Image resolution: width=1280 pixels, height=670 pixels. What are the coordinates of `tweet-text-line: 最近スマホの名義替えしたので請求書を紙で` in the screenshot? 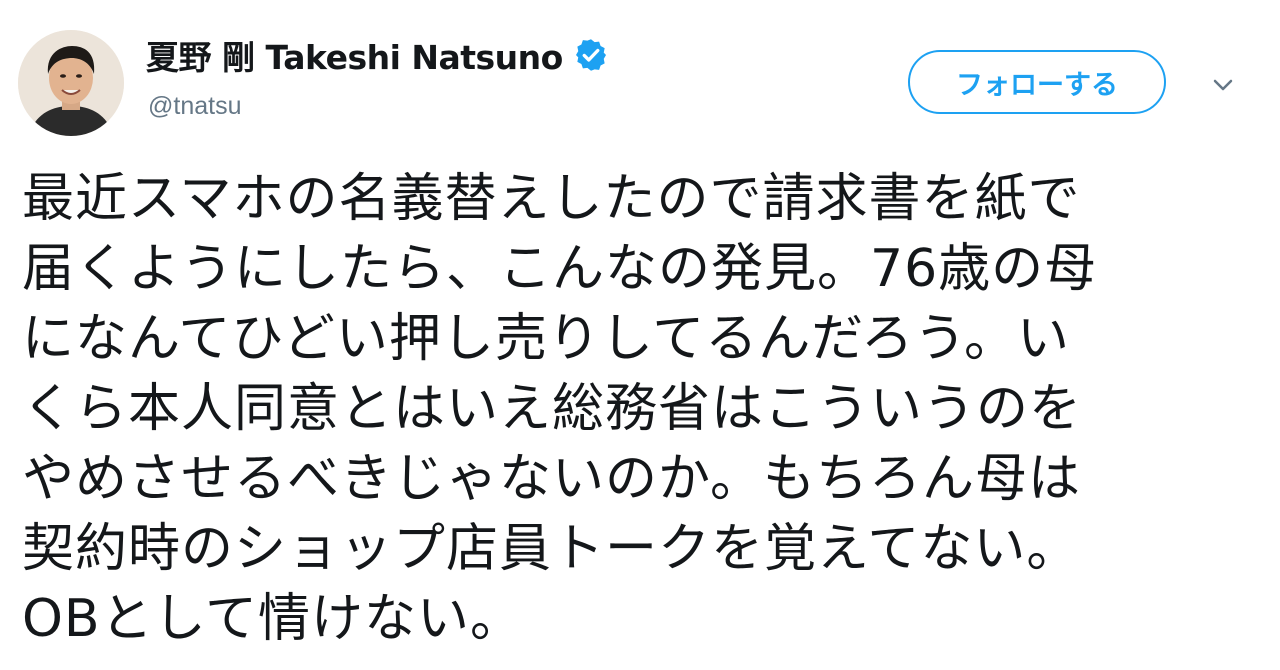 It's located at (551, 199).